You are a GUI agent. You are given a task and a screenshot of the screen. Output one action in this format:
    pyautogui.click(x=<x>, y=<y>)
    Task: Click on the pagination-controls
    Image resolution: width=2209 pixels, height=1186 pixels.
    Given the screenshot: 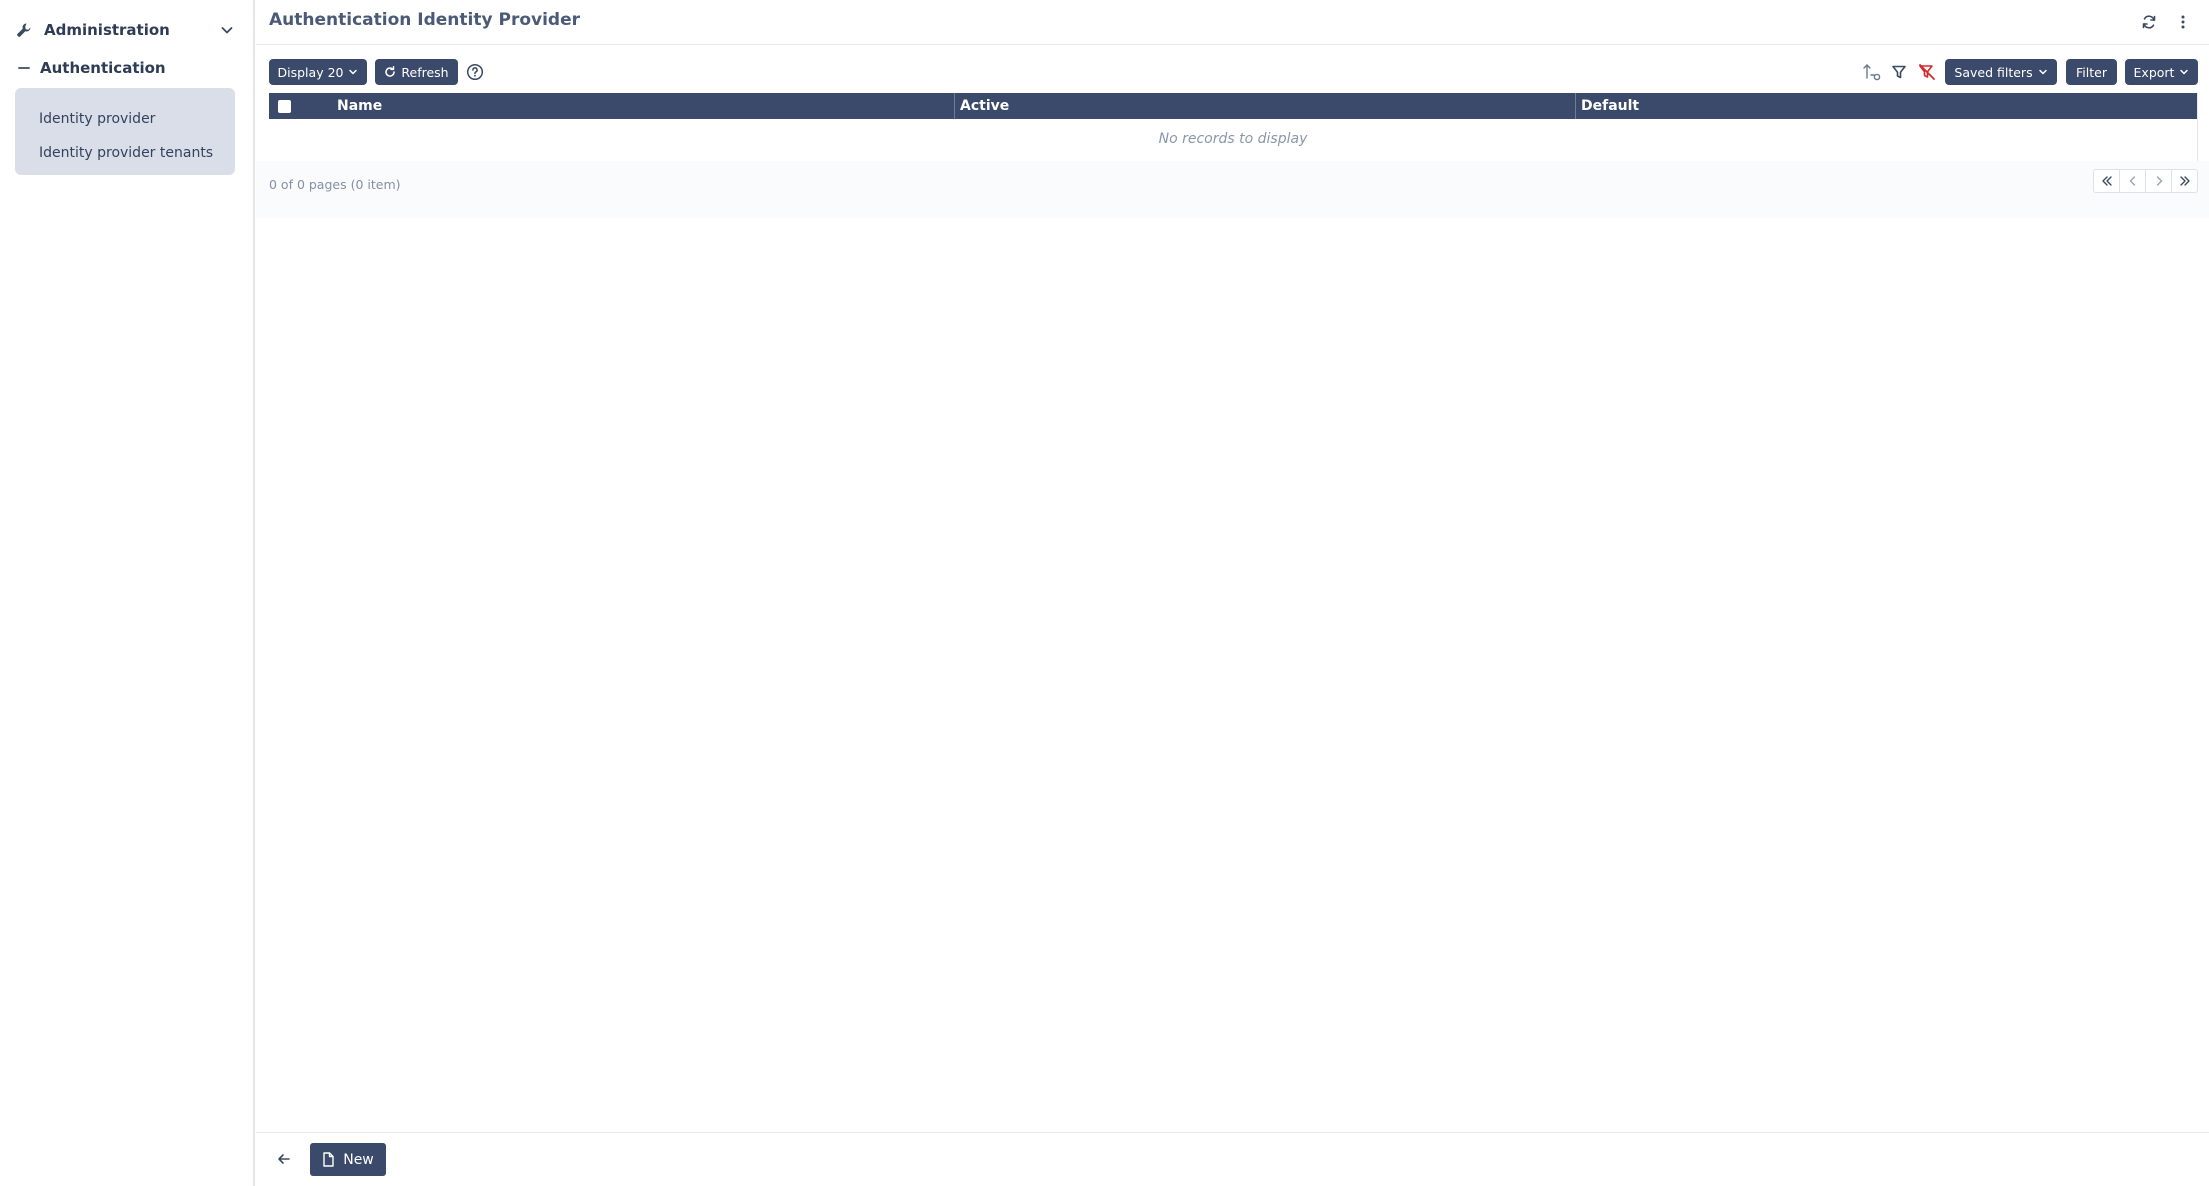 What is the action you would take?
    pyautogui.click(x=2145, y=181)
    